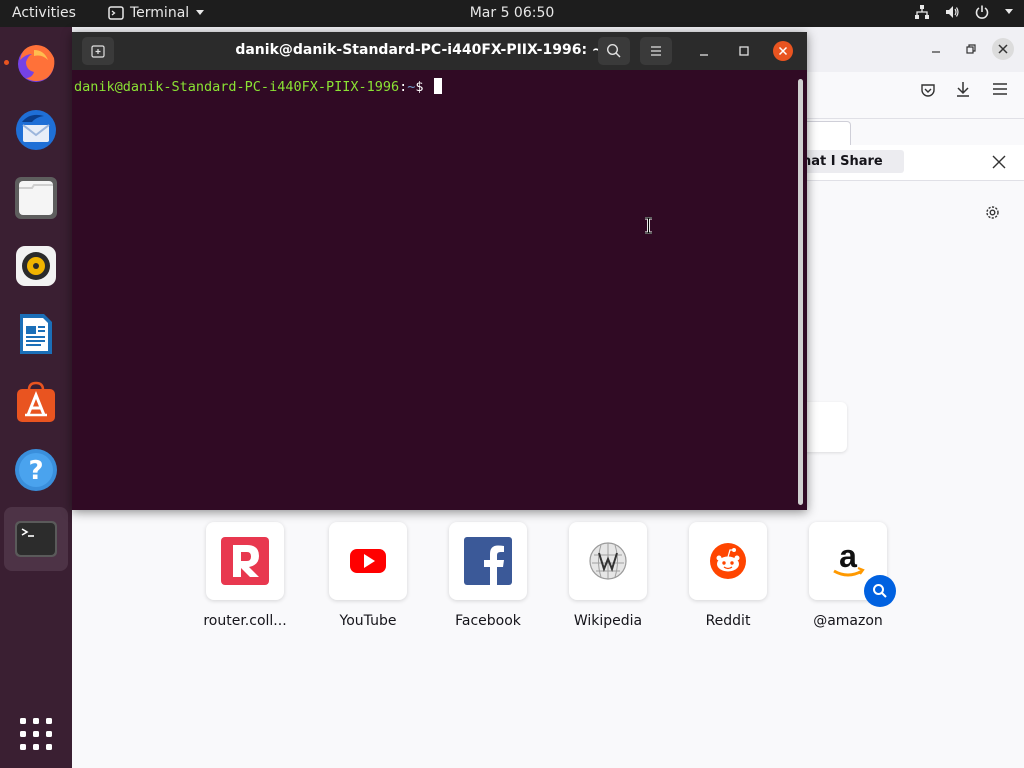 This screenshot has height=768, width=1024. I want to click on dock-item-terminal, so click(36, 539).